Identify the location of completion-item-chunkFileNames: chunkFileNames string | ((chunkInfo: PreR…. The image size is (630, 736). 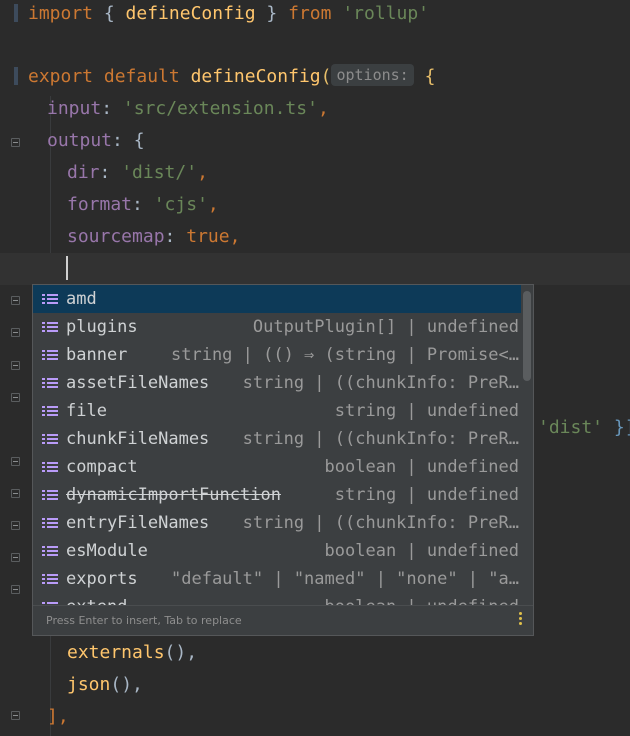
(277, 439).